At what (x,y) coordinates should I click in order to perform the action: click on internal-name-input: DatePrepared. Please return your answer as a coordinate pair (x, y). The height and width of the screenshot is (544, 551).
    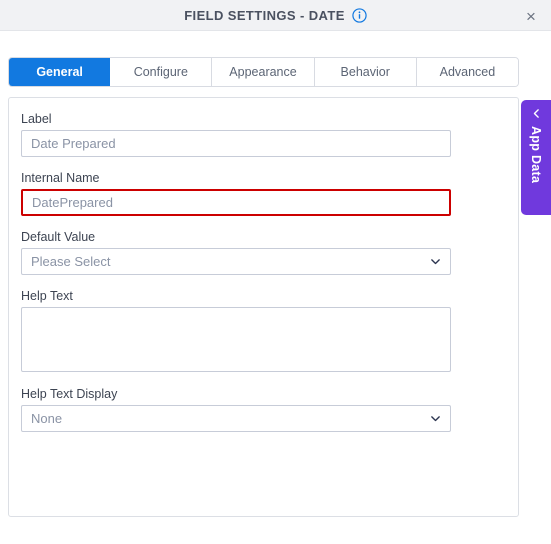
    Looking at the image, I should click on (236, 202).